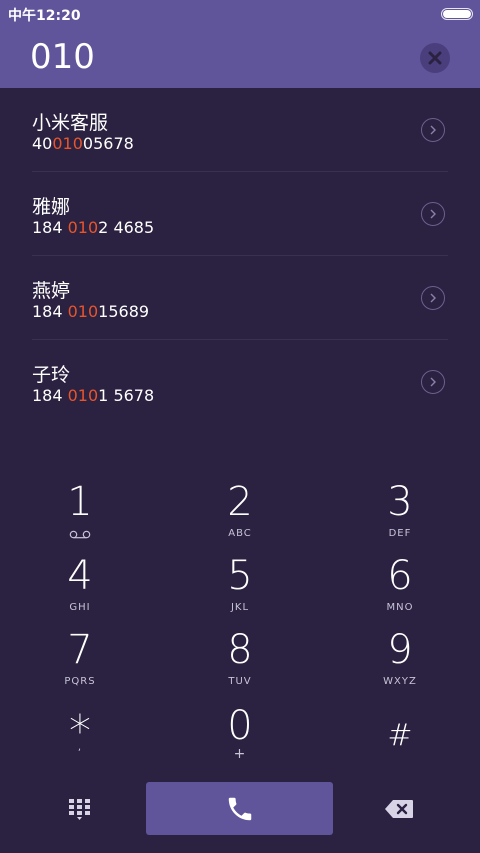 The image size is (480, 853). I want to click on clear-button, so click(435, 58).